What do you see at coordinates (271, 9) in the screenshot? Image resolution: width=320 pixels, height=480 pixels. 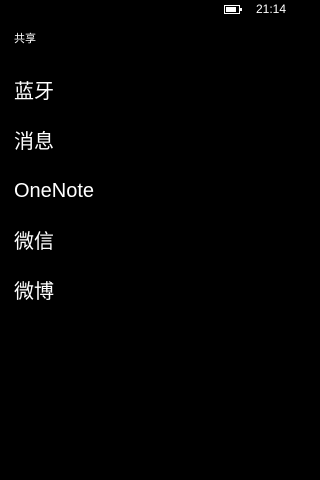 I see `status-time: 21:14` at bounding box center [271, 9].